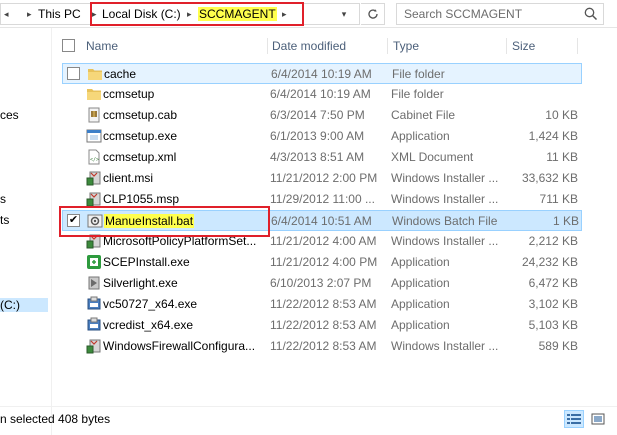 The height and width of the screenshot is (435, 617). I want to click on file-date: 4/3/2013 8:51 AM, so click(317, 157).